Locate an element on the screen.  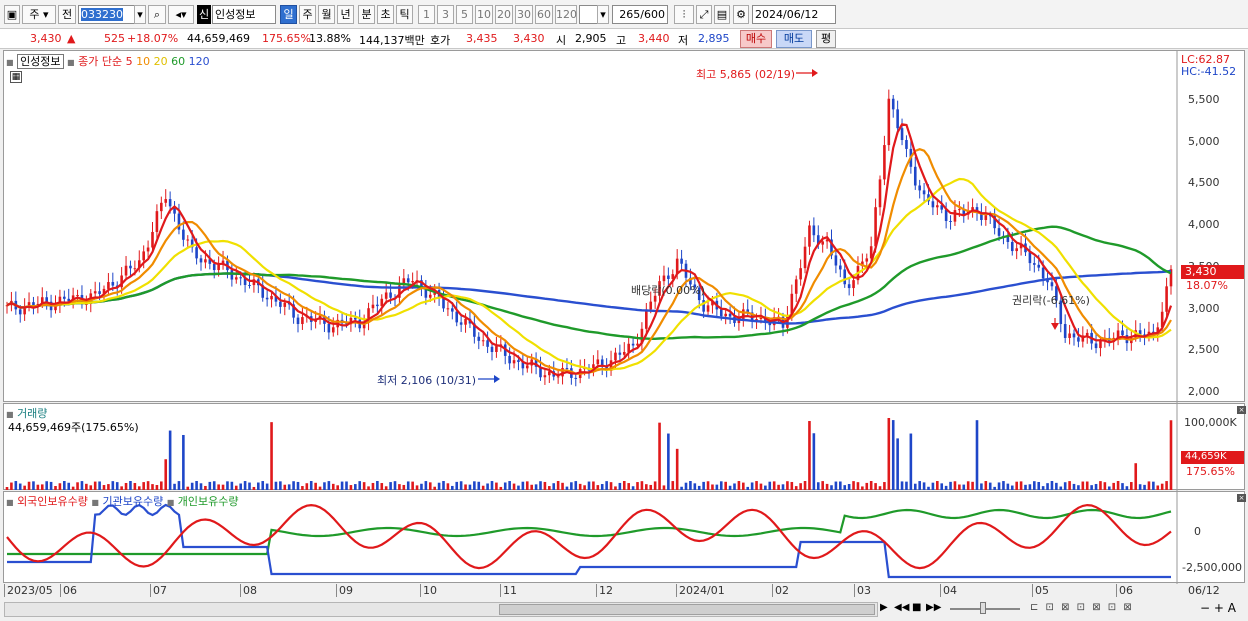
horizontal-scrollbar is located at coordinates (441, 609).